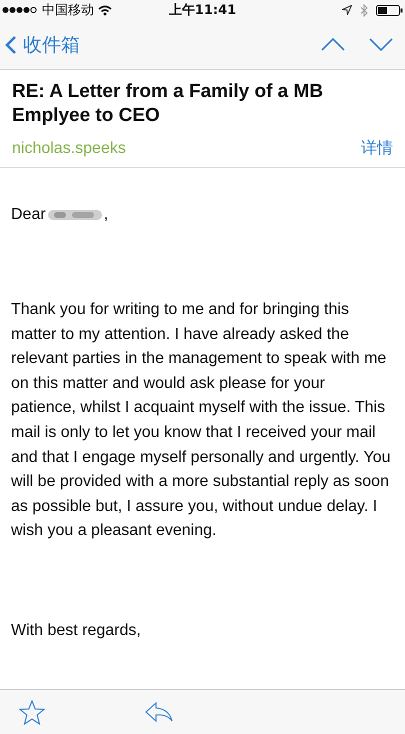  Describe the element at coordinates (32, 712) in the screenshot. I see `star-icon` at that location.